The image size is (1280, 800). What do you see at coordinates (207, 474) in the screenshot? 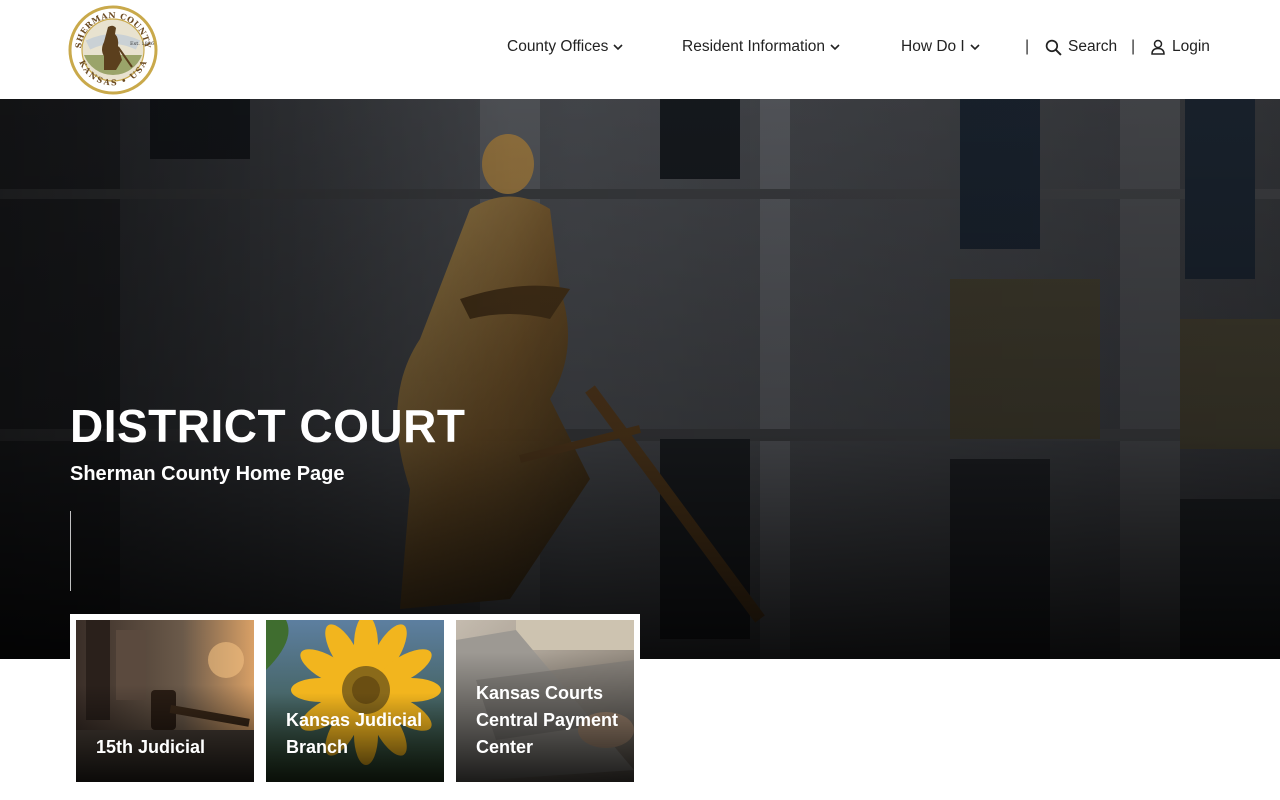
I see `page-subtitle: Sherman County Home Page` at bounding box center [207, 474].